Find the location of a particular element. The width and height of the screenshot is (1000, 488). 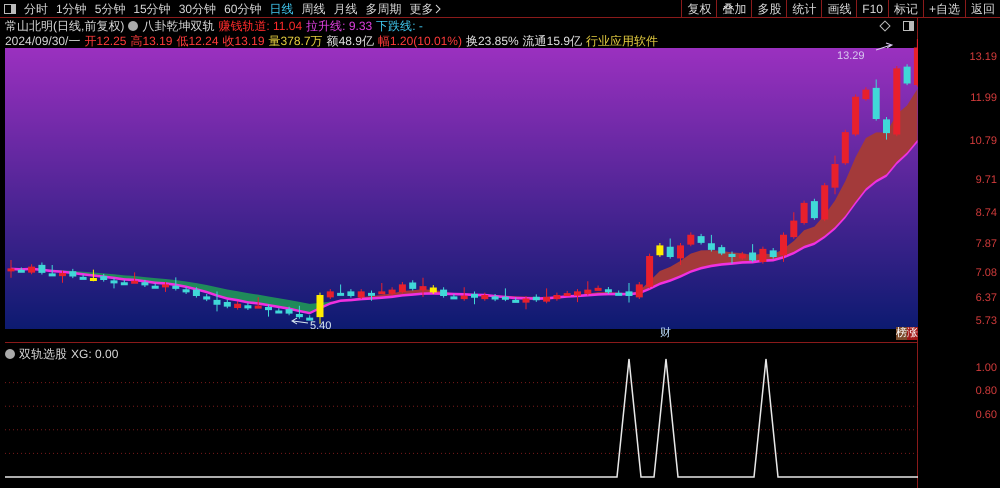

toolbar-button: 多股 is located at coordinates (768, 8).